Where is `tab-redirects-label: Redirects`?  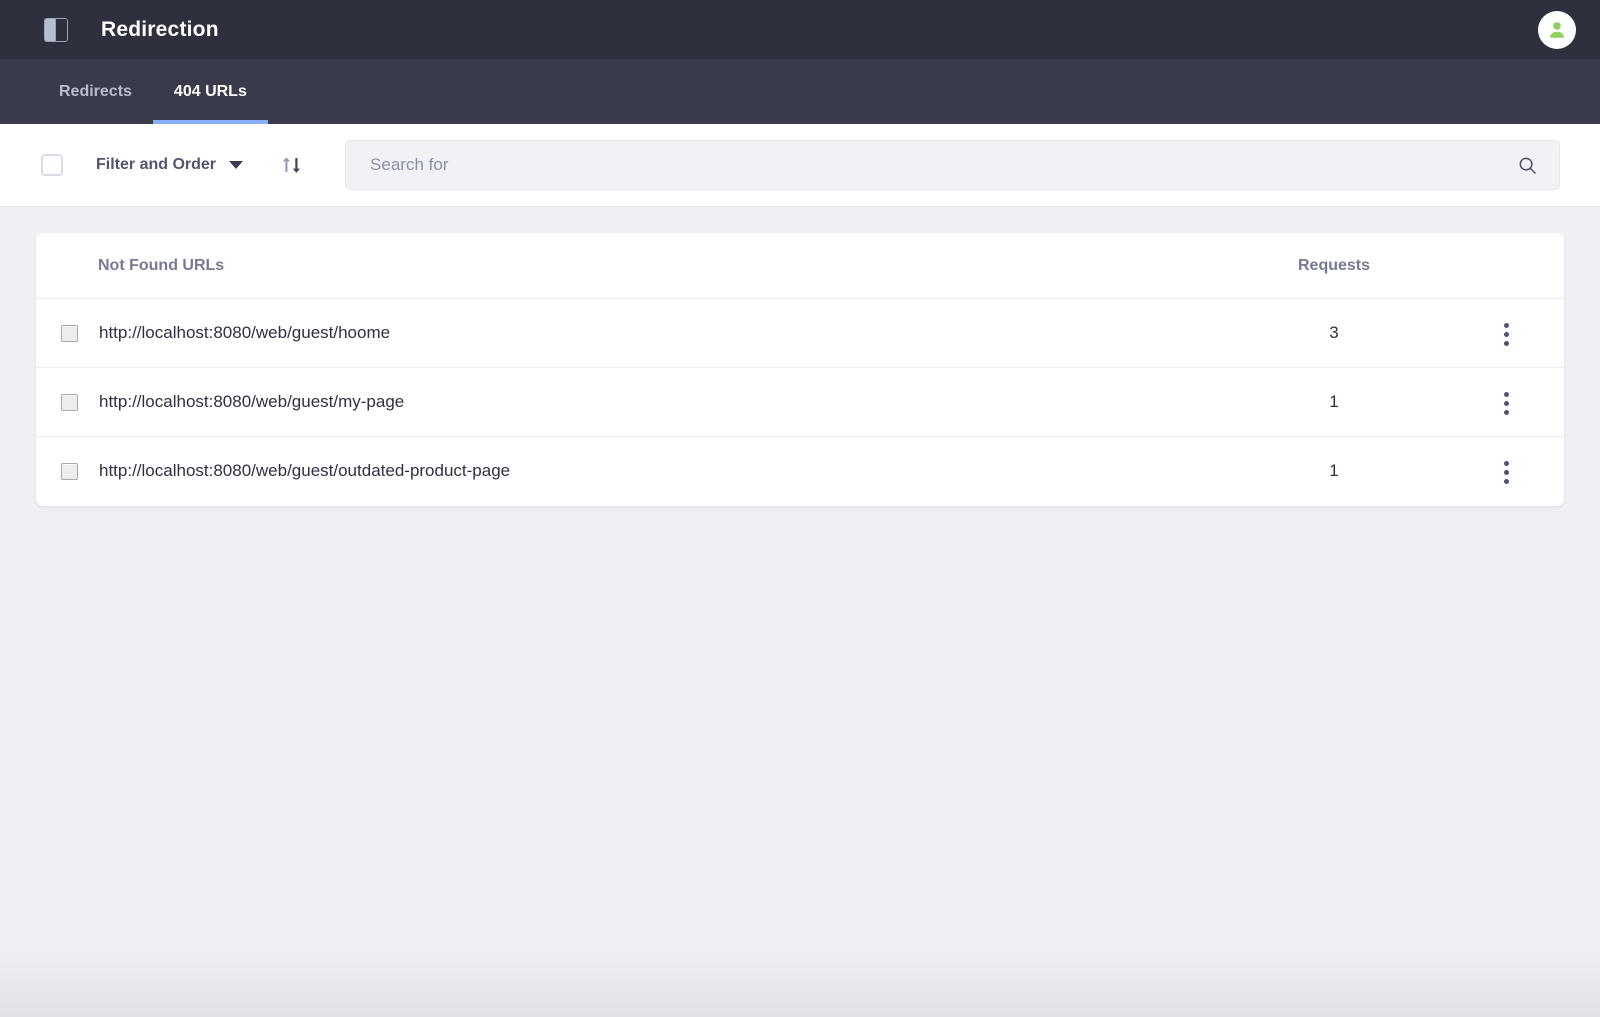
tab-redirects-label: Redirects is located at coordinates (95, 91).